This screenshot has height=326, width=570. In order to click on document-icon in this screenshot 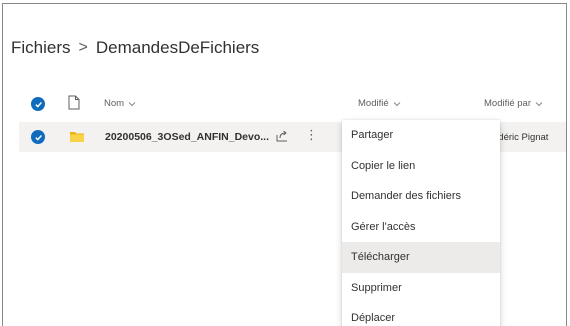, I will do `click(74, 102)`.